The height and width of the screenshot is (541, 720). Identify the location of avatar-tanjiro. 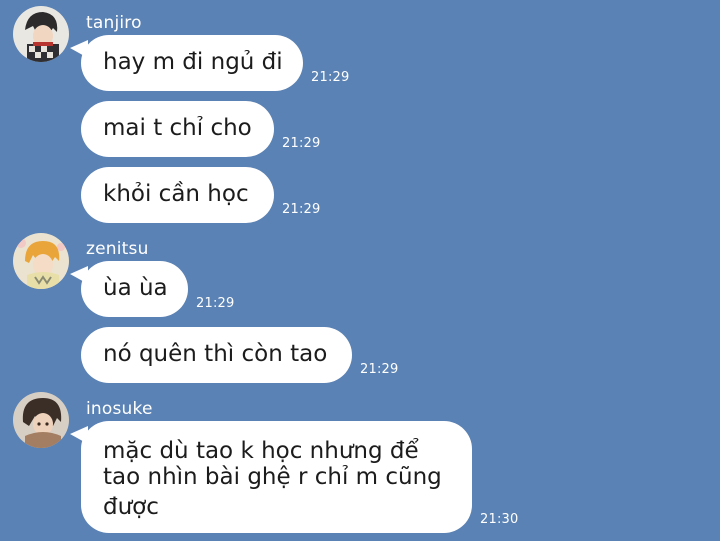
(41, 34).